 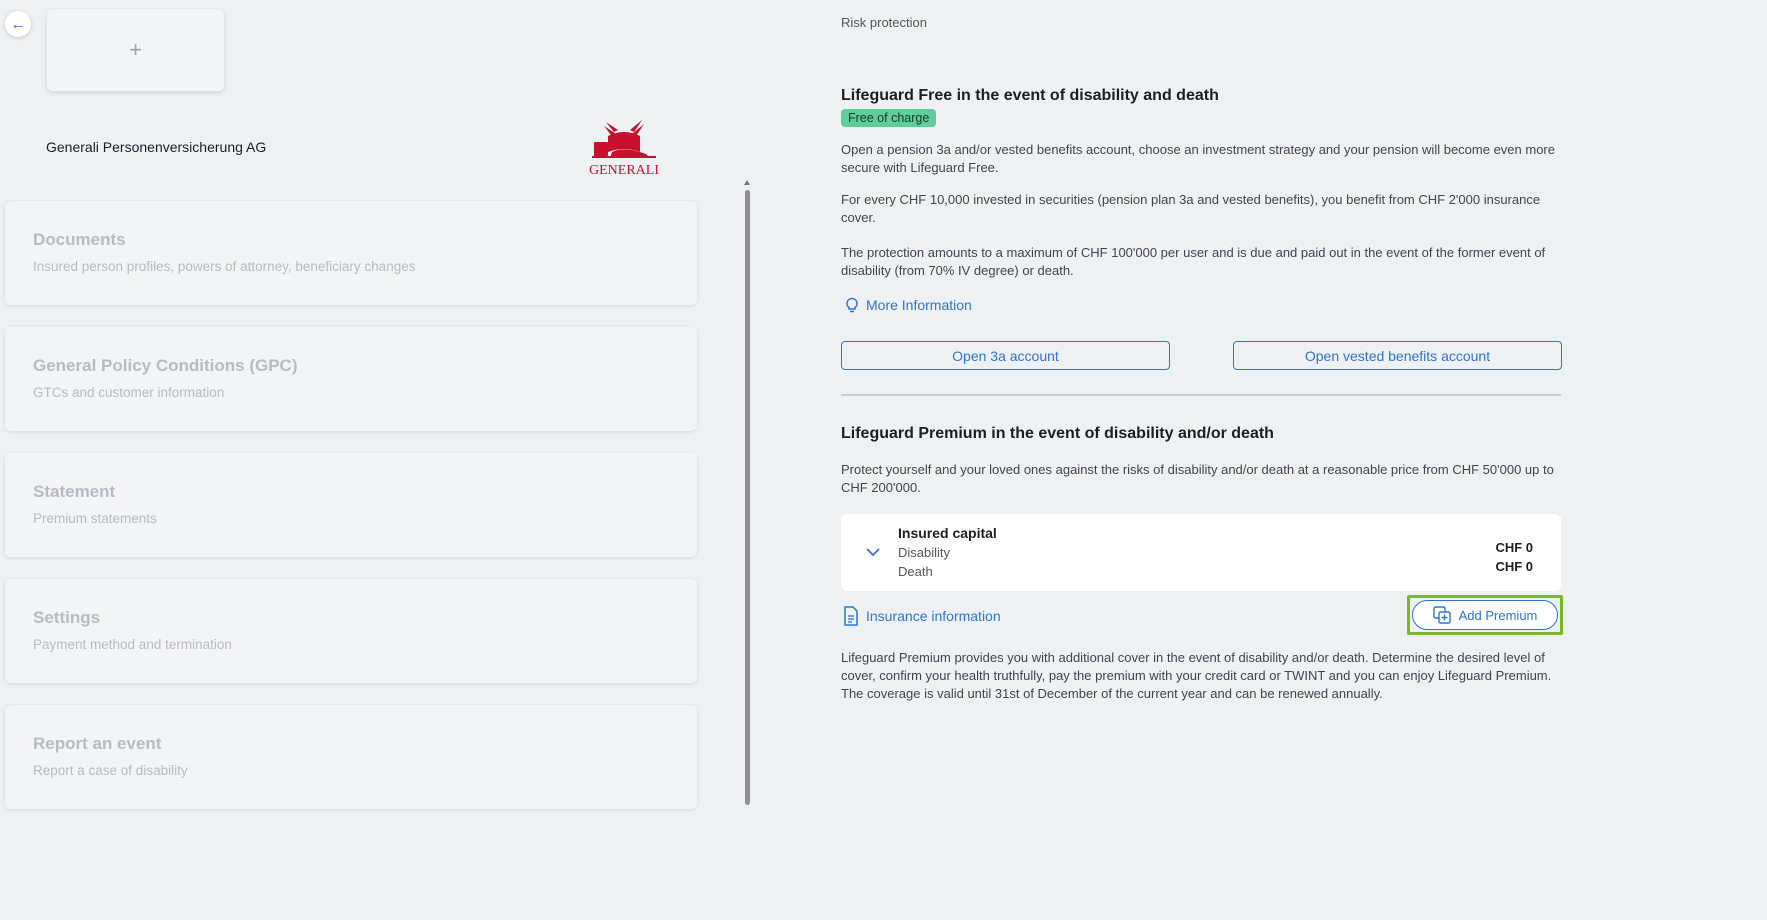 I want to click on scrollbar, so click(x=747, y=495).